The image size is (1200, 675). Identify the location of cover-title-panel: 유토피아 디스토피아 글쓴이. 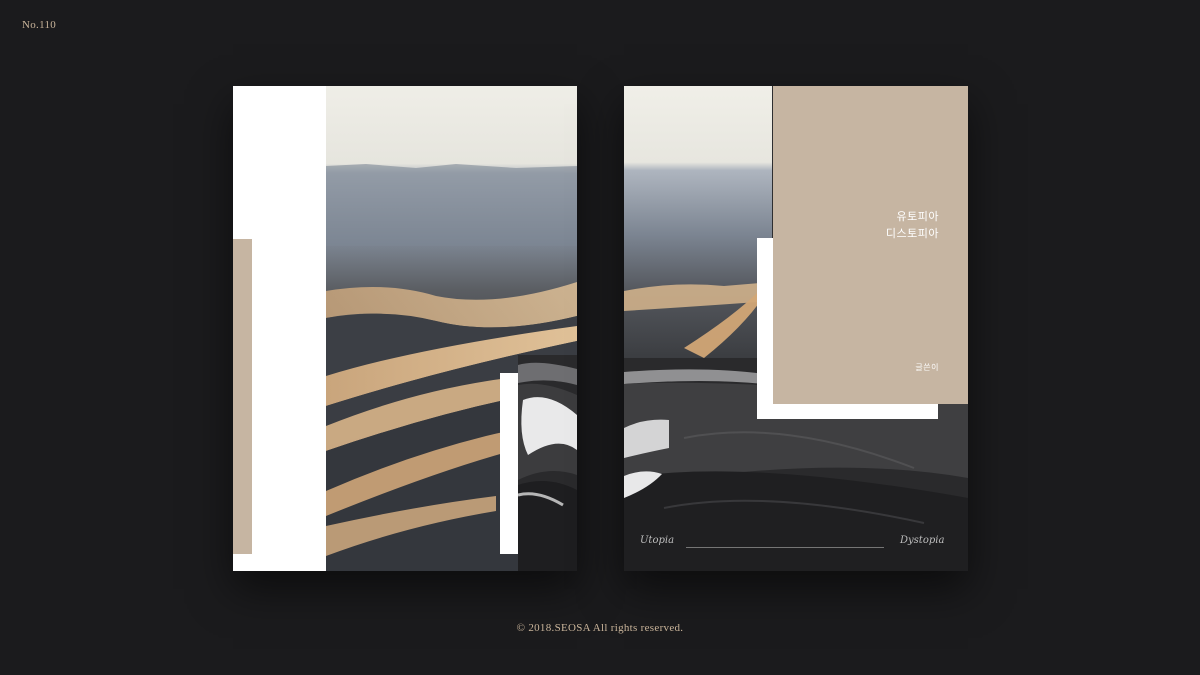
(870, 245).